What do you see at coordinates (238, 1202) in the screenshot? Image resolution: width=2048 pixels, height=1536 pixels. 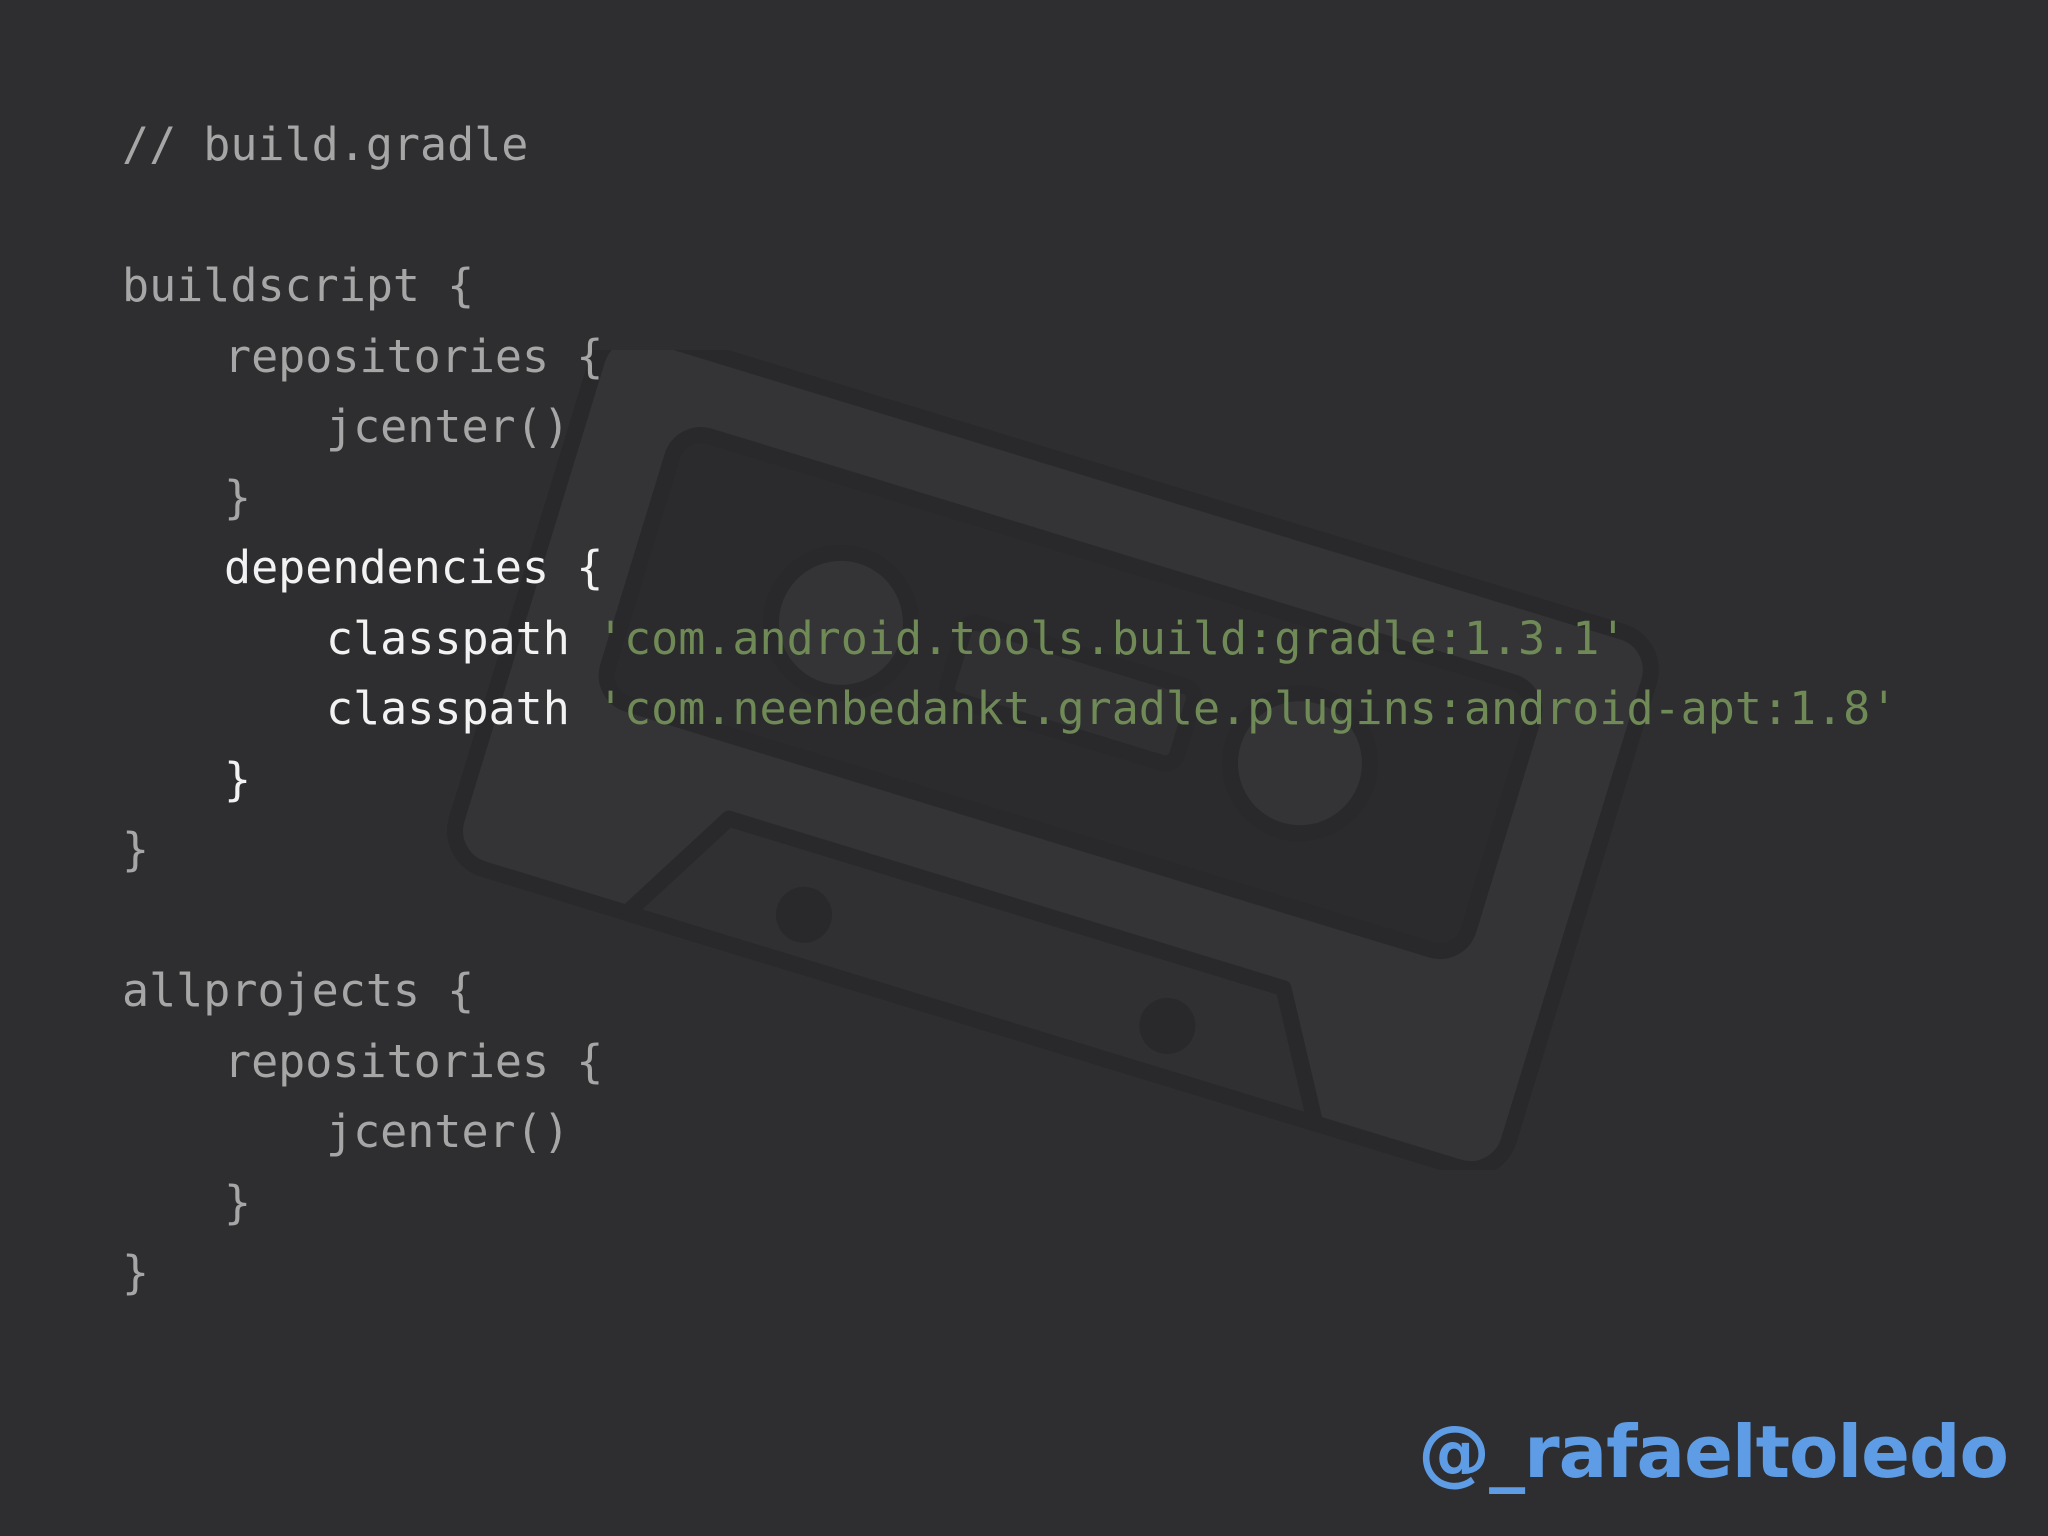 I see `allprojects-repositories-close: }` at bounding box center [238, 1202].